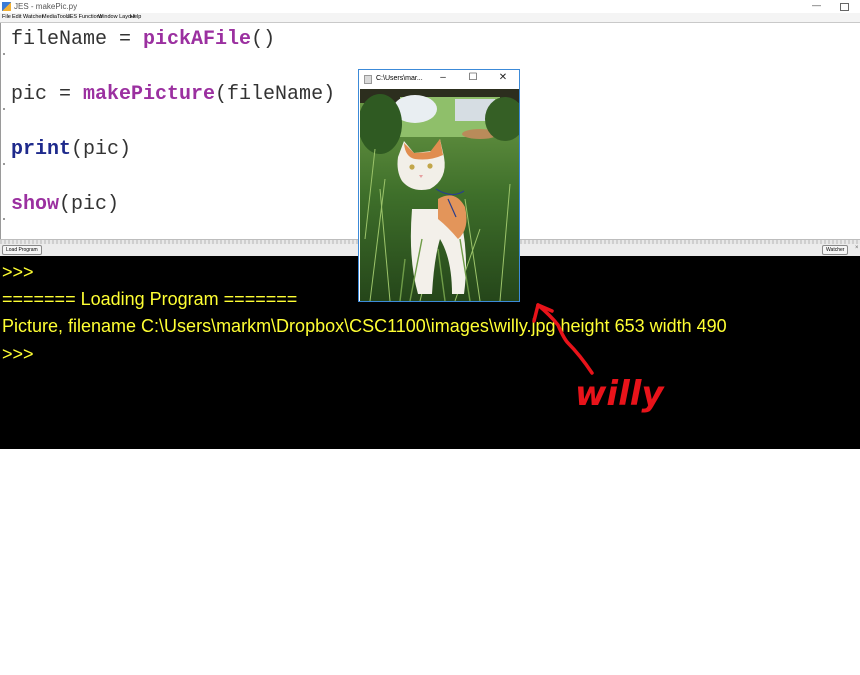 The height and width of the screenshot is (675, 860). I want to click on code-text: (), so click(263, 39).